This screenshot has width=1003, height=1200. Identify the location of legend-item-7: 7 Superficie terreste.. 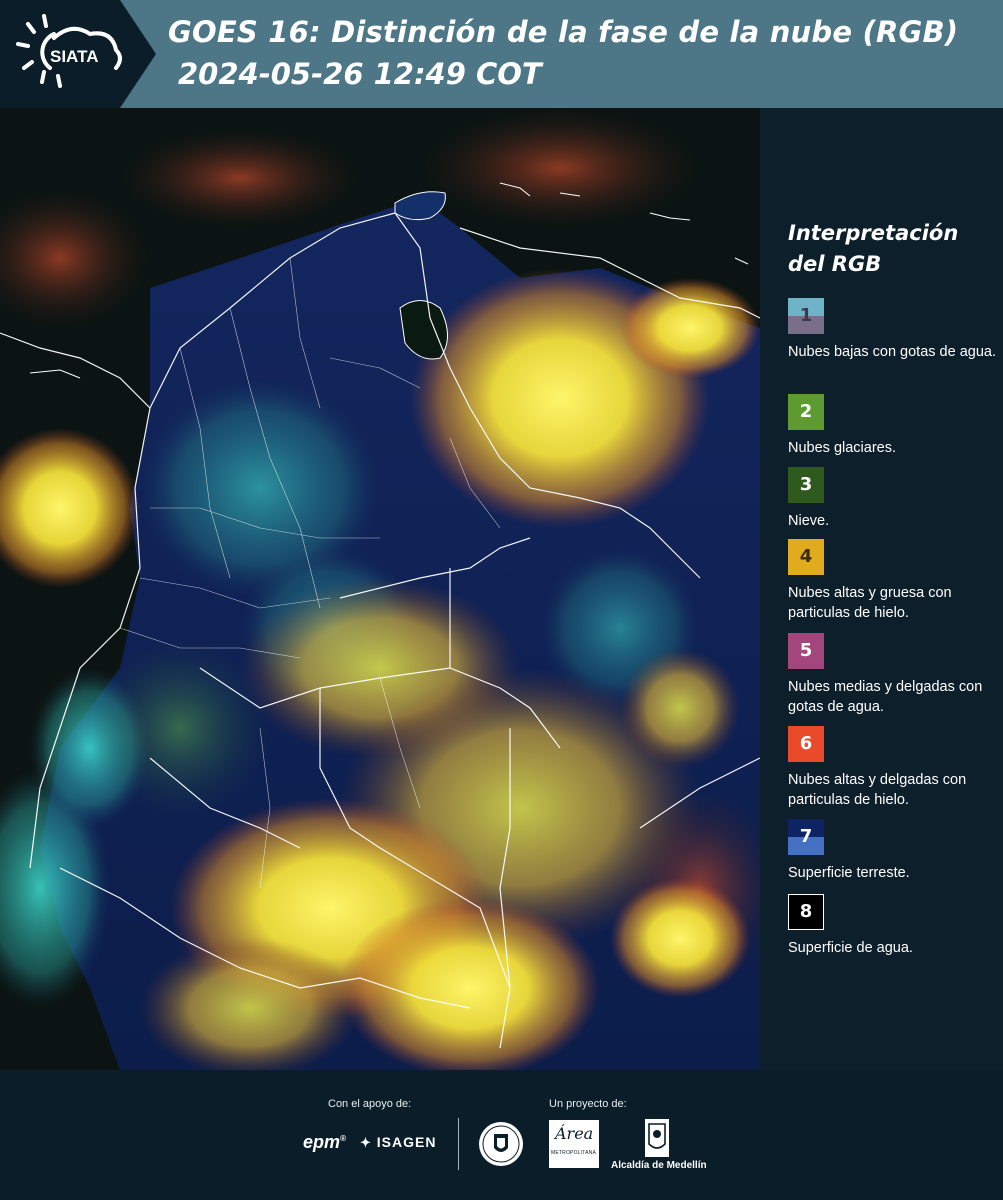
(895, 851).